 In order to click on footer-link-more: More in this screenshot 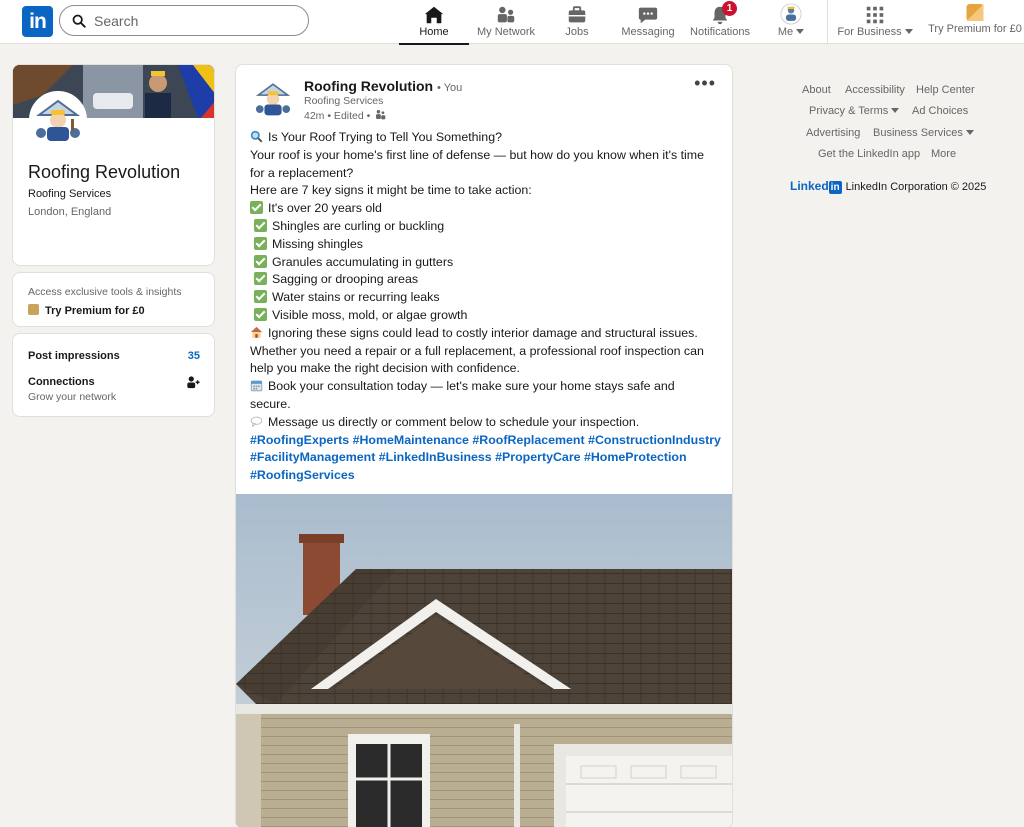, I will do `click(943, 154)`.